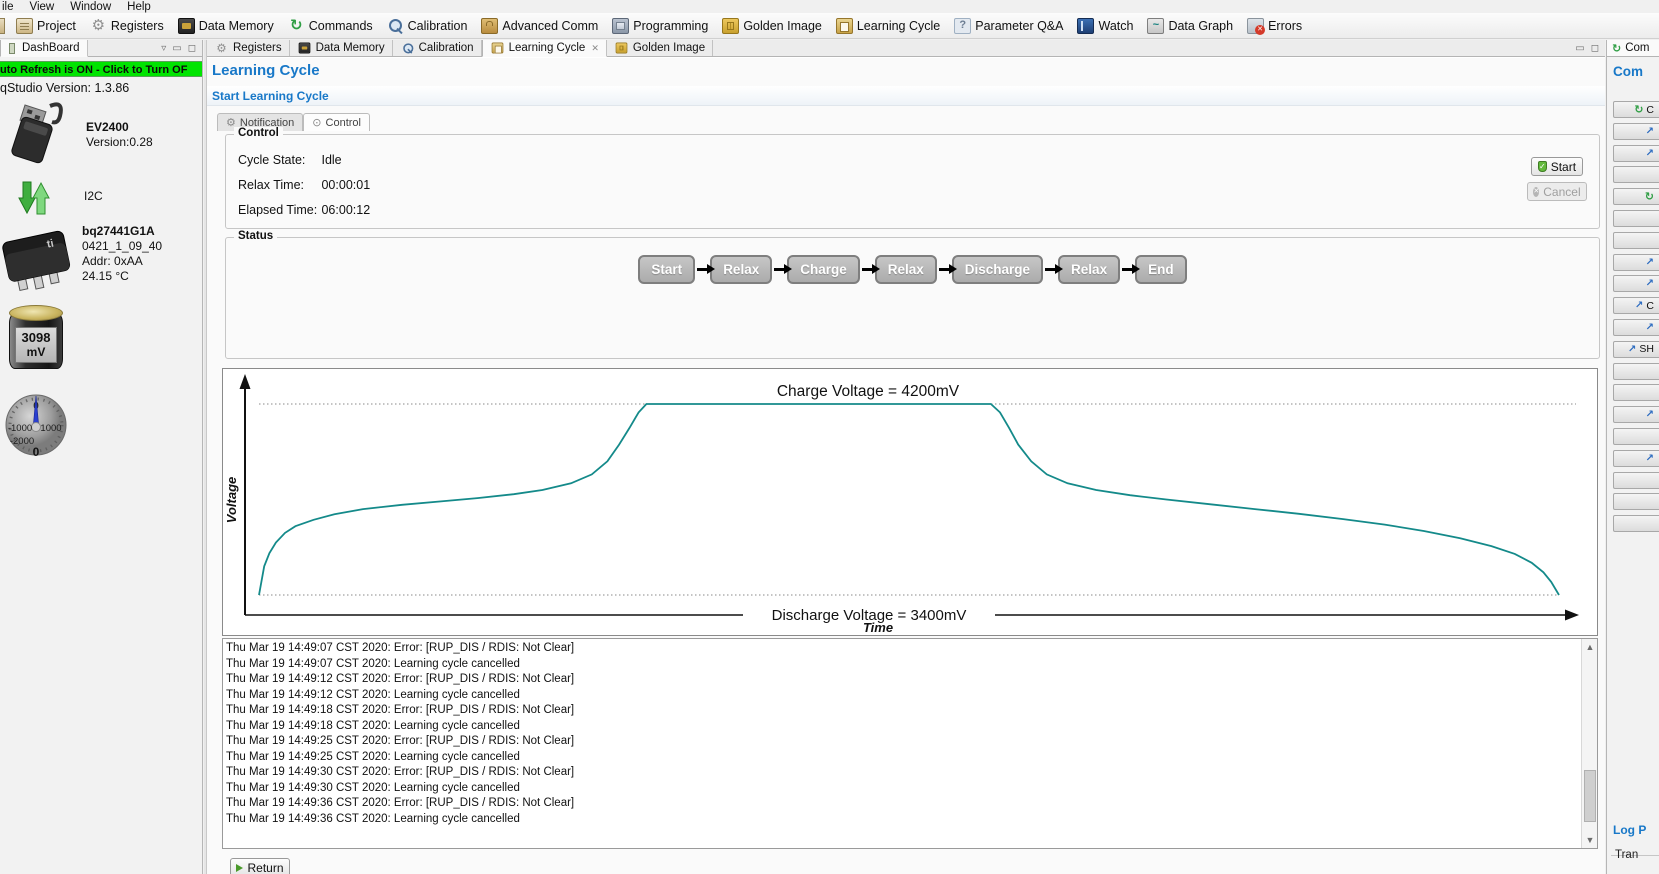 This screenshot has width=1659, height=874. What do you see at coordinates (1086, 25) in the screenshot?
I see `watch-icon` at bounding box center [1086, 25].